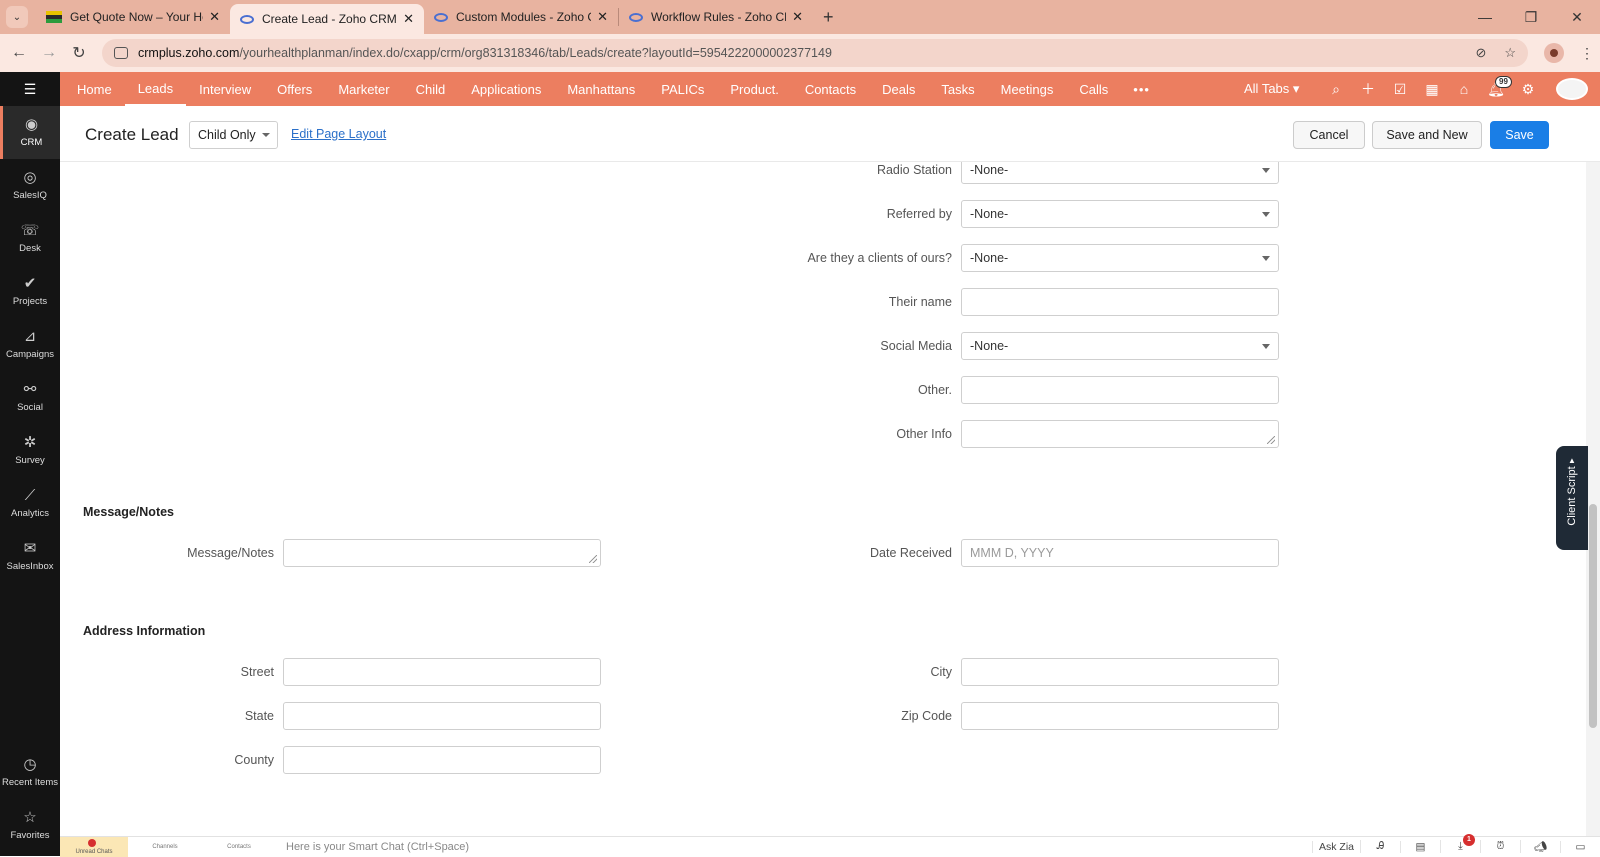 The width and height of the screenshot is (1600, 857). What do you see at coordinates (266, 135) in the screenshot?
I see `chevron-down-icon` at bounding box center [266, 135].